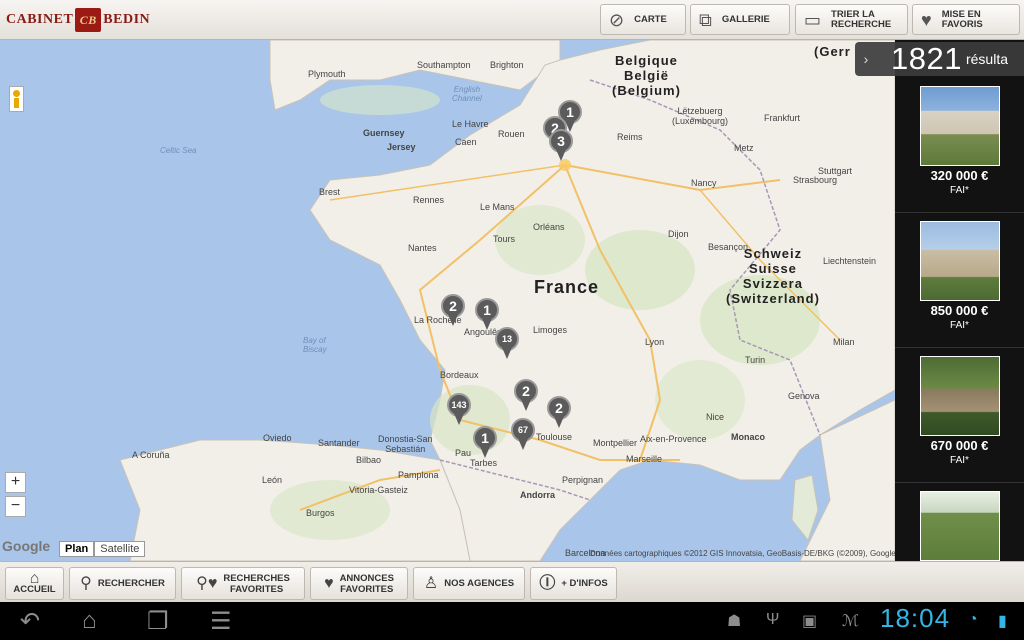 This screenshot has height=640, width=1024. I want to click on map-label-celtic-sea: Celtic Sea, so click(178, 150).